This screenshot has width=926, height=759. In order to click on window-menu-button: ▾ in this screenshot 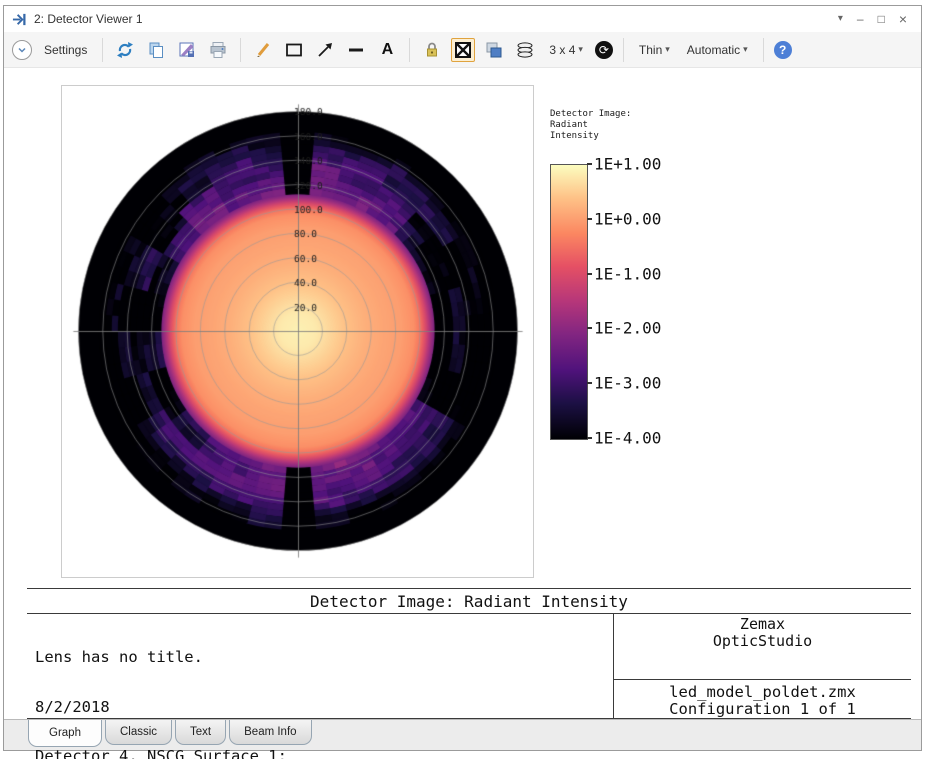, I will do `click(840, 19)`.